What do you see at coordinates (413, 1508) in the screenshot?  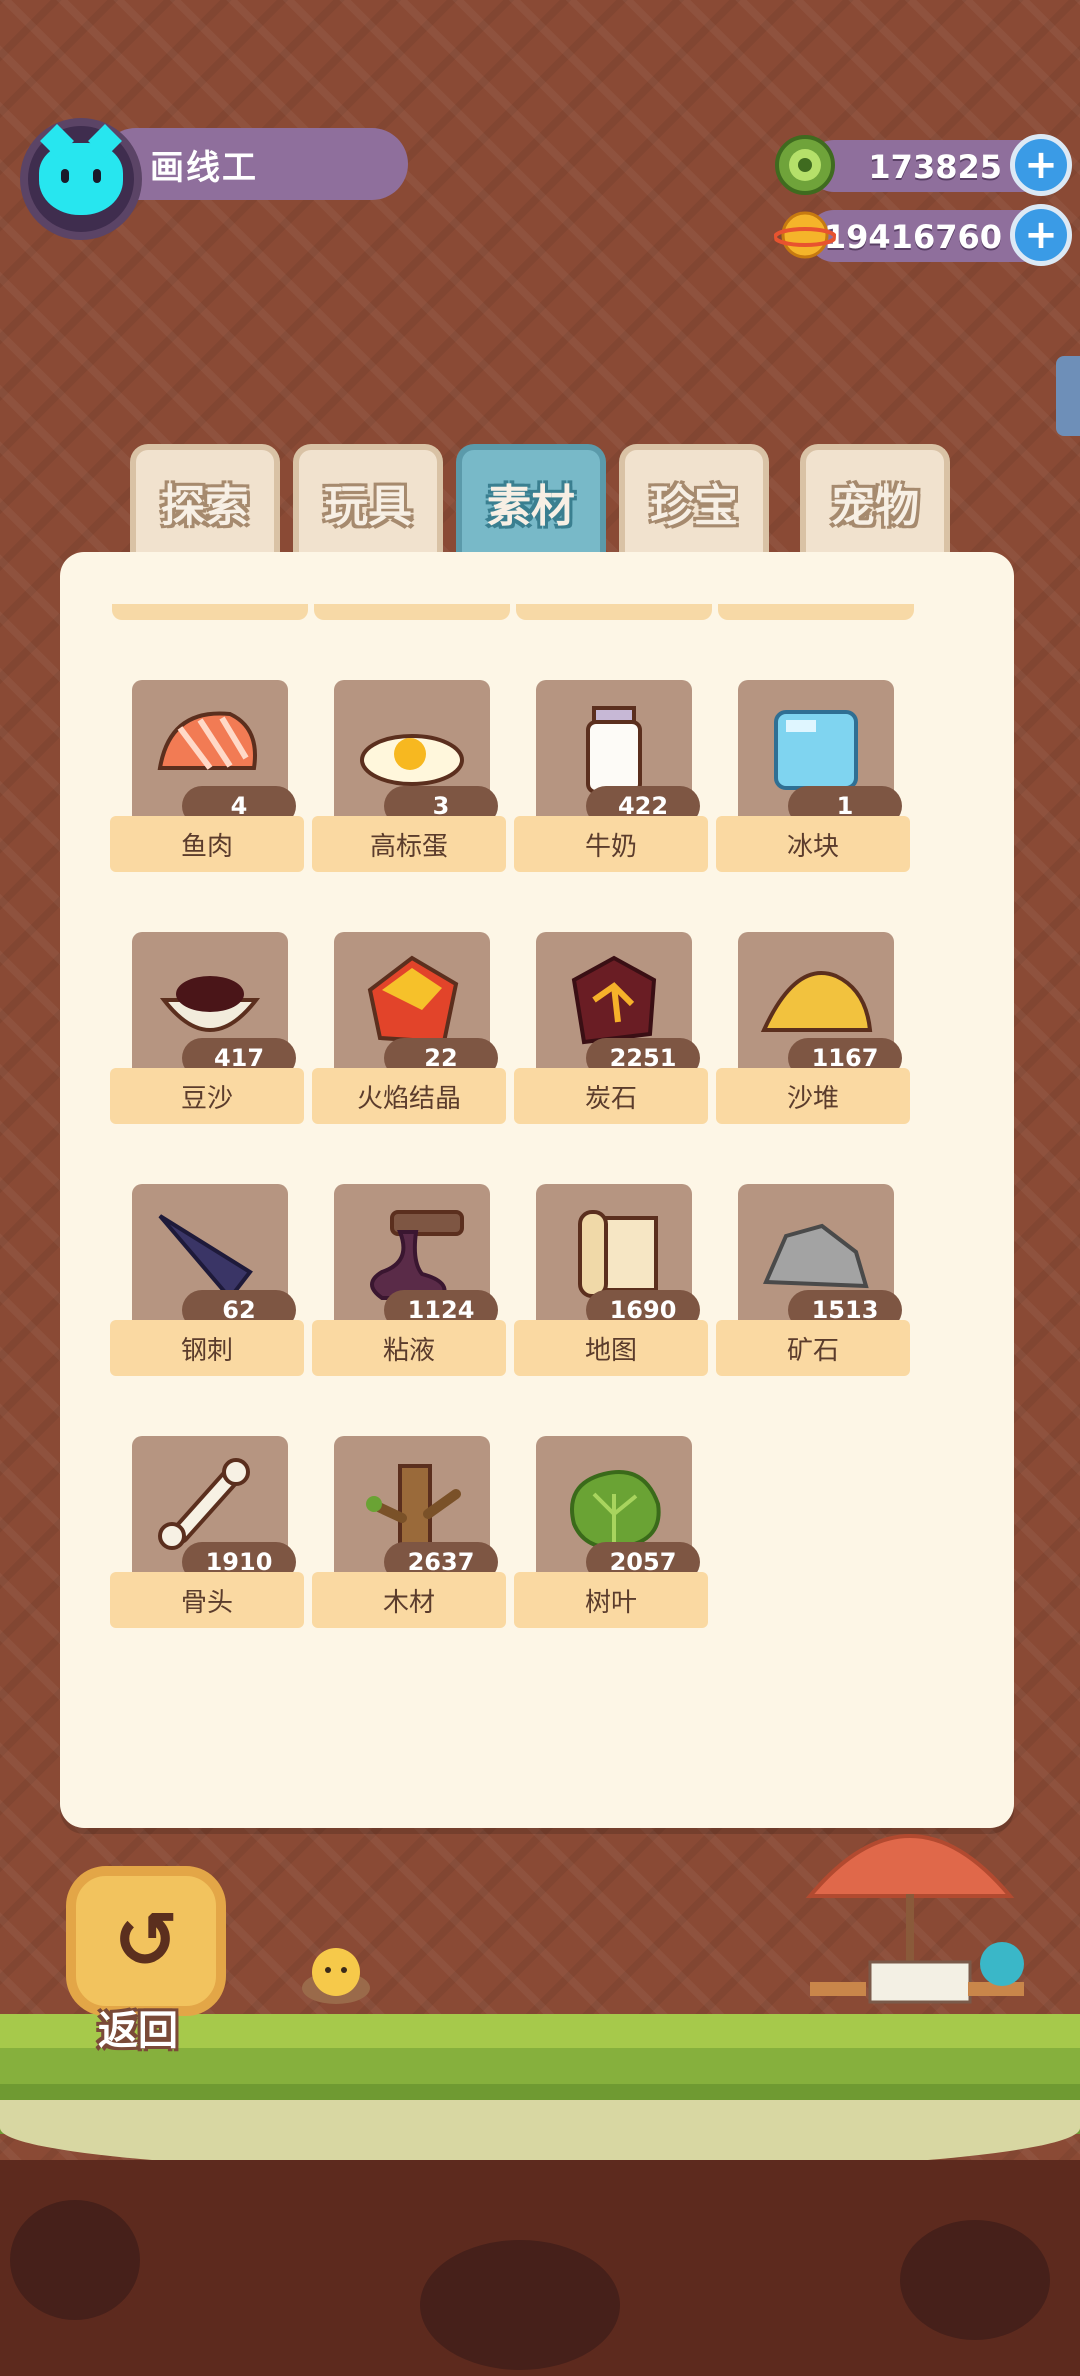 I see `wood-log-icon` at bounding box center [413, 1508].